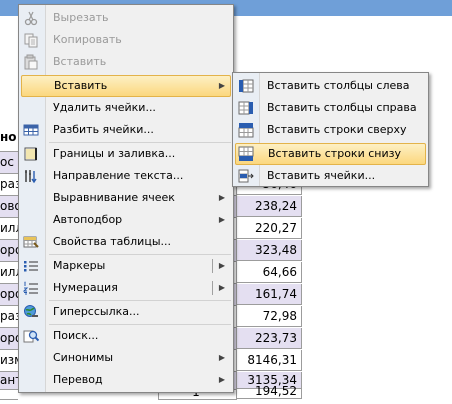 This screenshot has height=404, width=452. Describe the element at coordinates (87, 39) in the screenshot. I see `menu-item-label: Копировать` at that location.